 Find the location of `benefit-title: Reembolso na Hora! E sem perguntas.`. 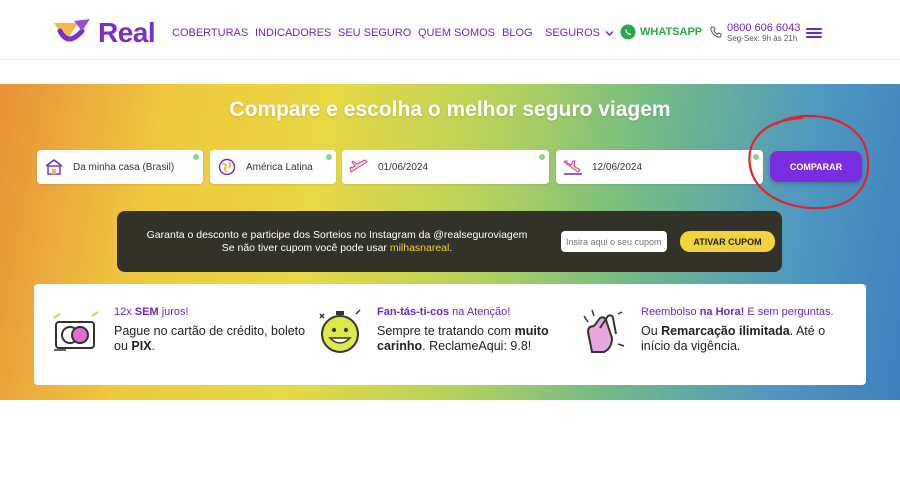

benefit-title: Reembolso na Hora! E sem perguntas. is located at coordinates (737, 312).